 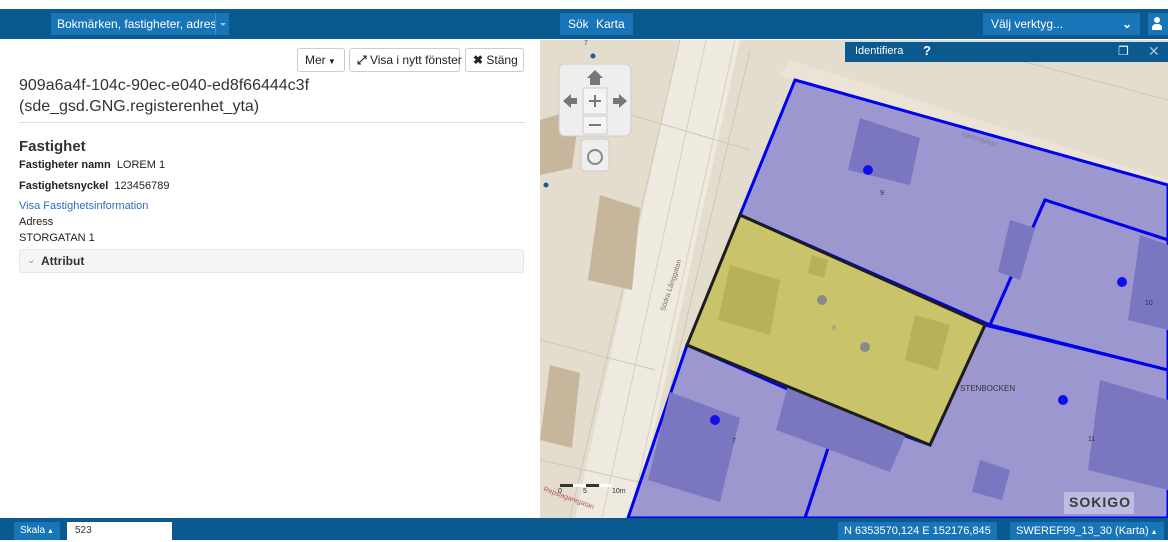 What do you see at coordinates (879, 51) in the screenshot?
I see `identify-title: Identifiera` at bounding box center [879, 51].